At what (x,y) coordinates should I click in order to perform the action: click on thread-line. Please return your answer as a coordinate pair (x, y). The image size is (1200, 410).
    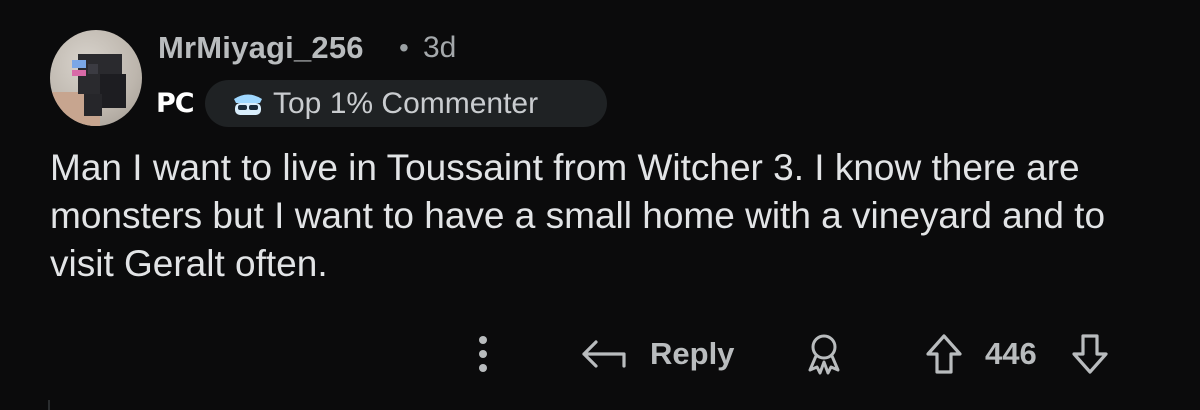
    Looking at the image, I should click on (49, 405).